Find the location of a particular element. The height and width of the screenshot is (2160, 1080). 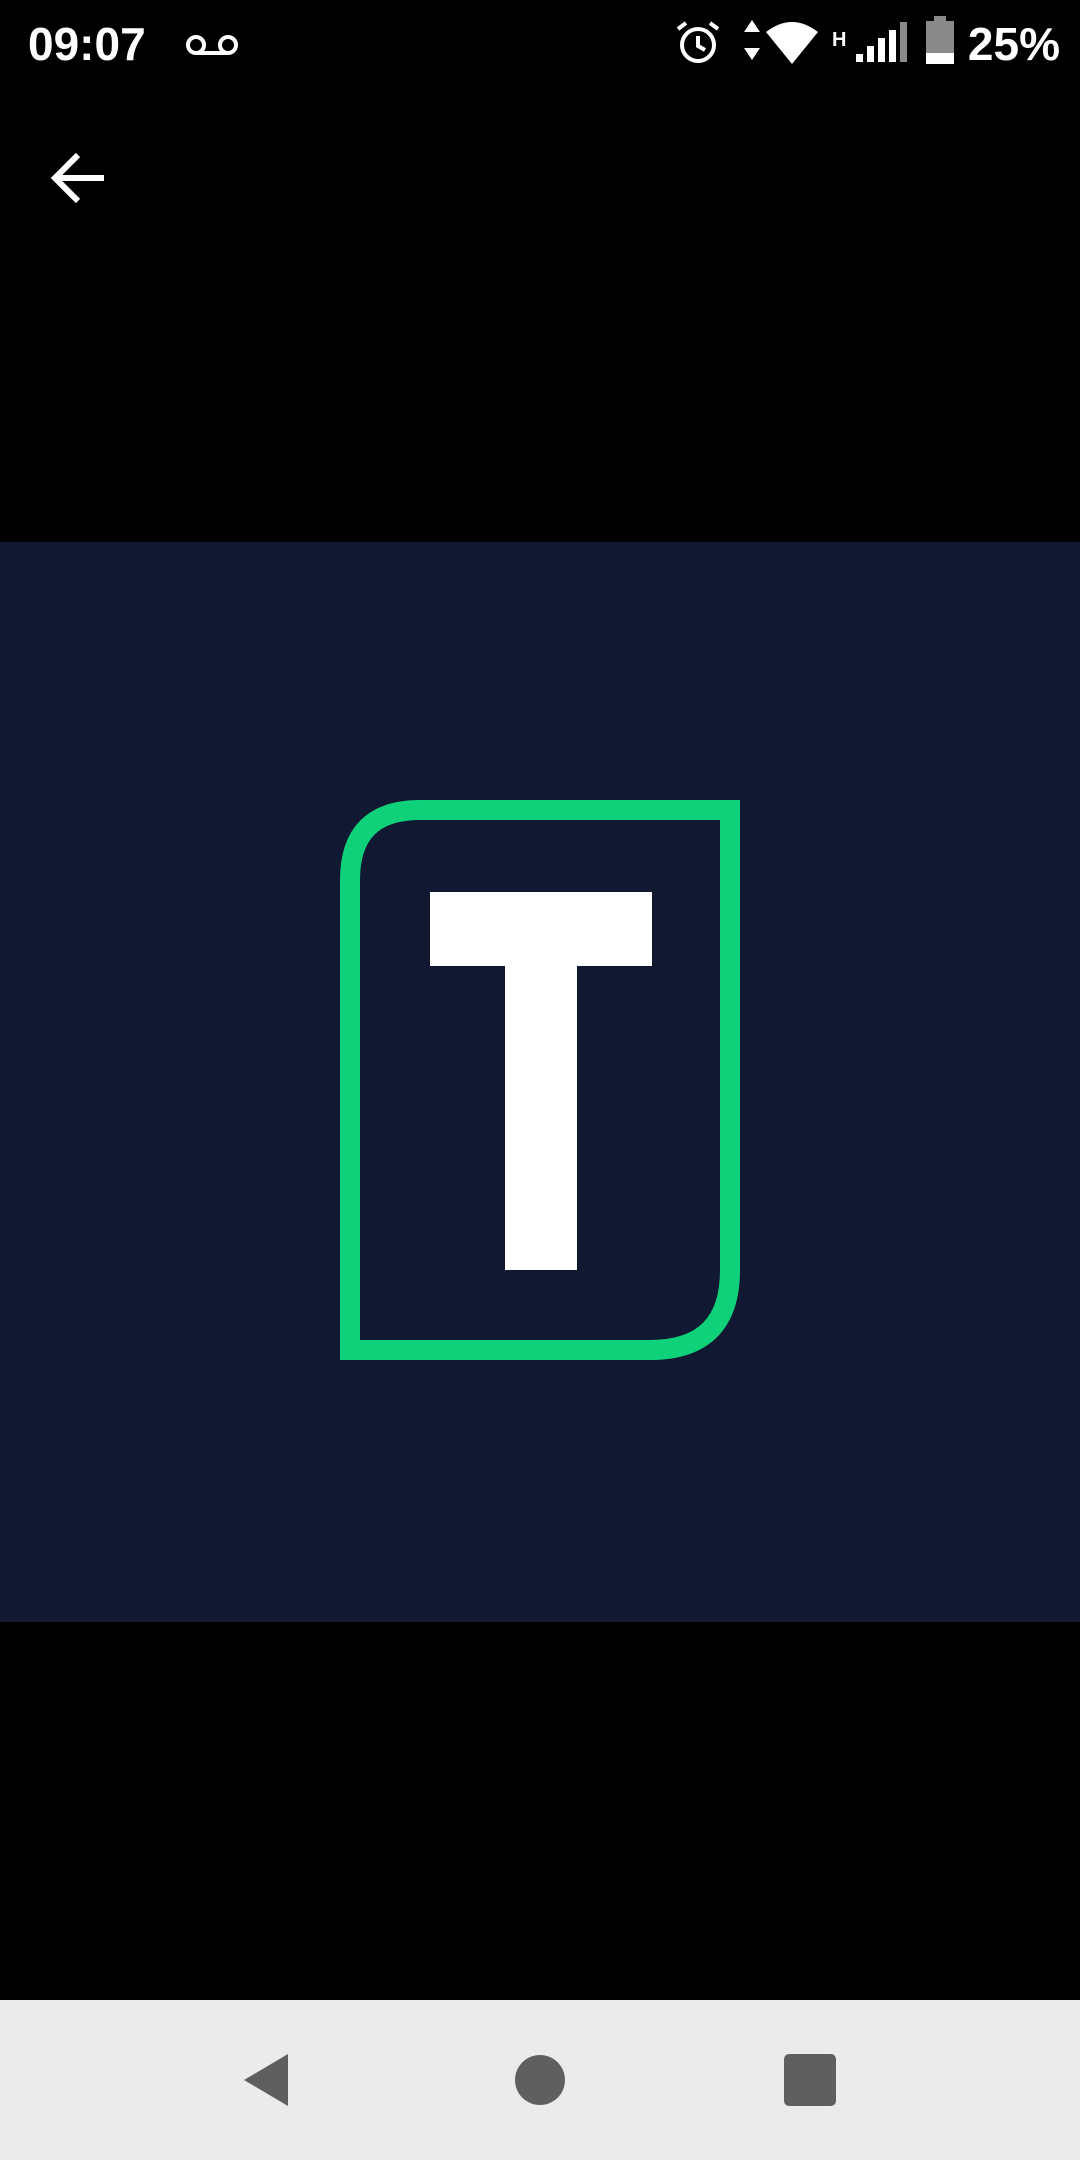

logo-letter-stem is located at coordinates (541, 1118).